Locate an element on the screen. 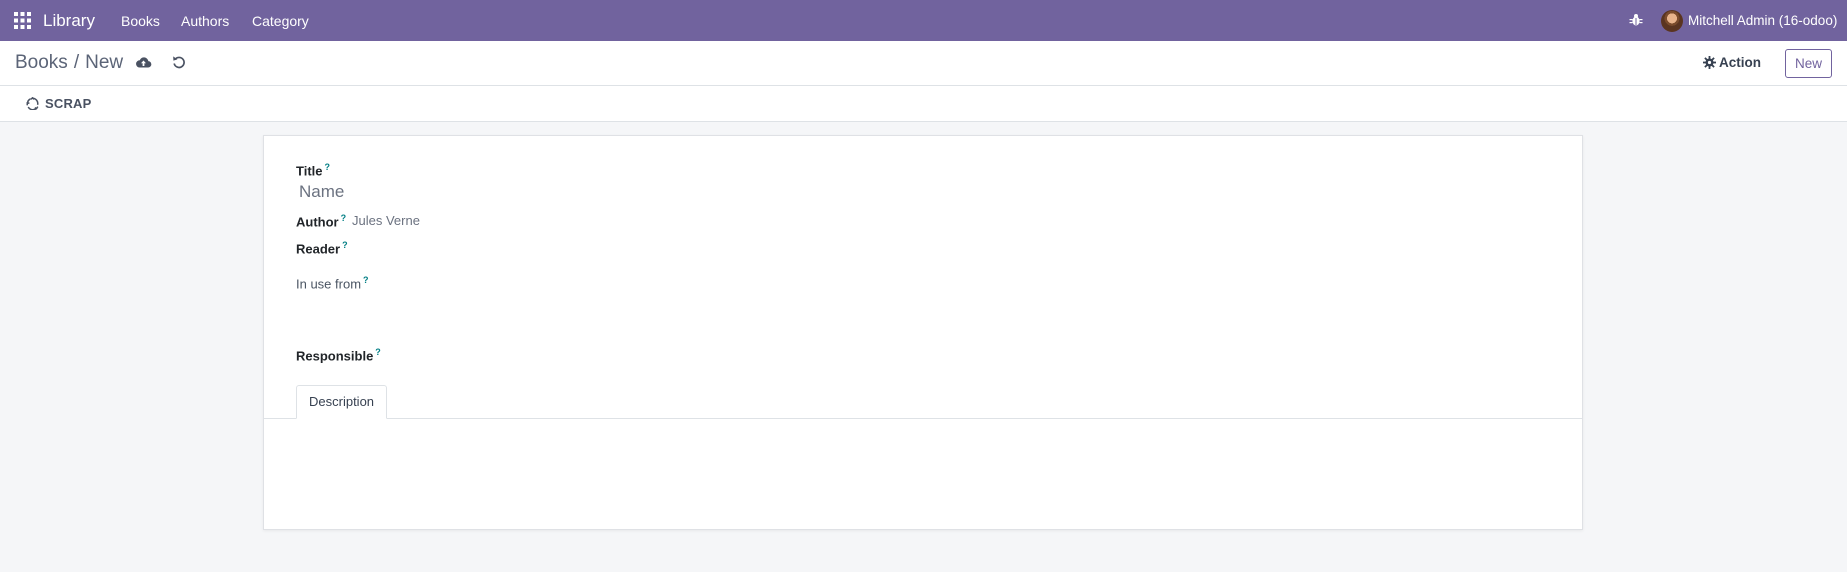 The width and height of the screenshot is (1847, 572). avatar is located at coordinates (1672, 21).